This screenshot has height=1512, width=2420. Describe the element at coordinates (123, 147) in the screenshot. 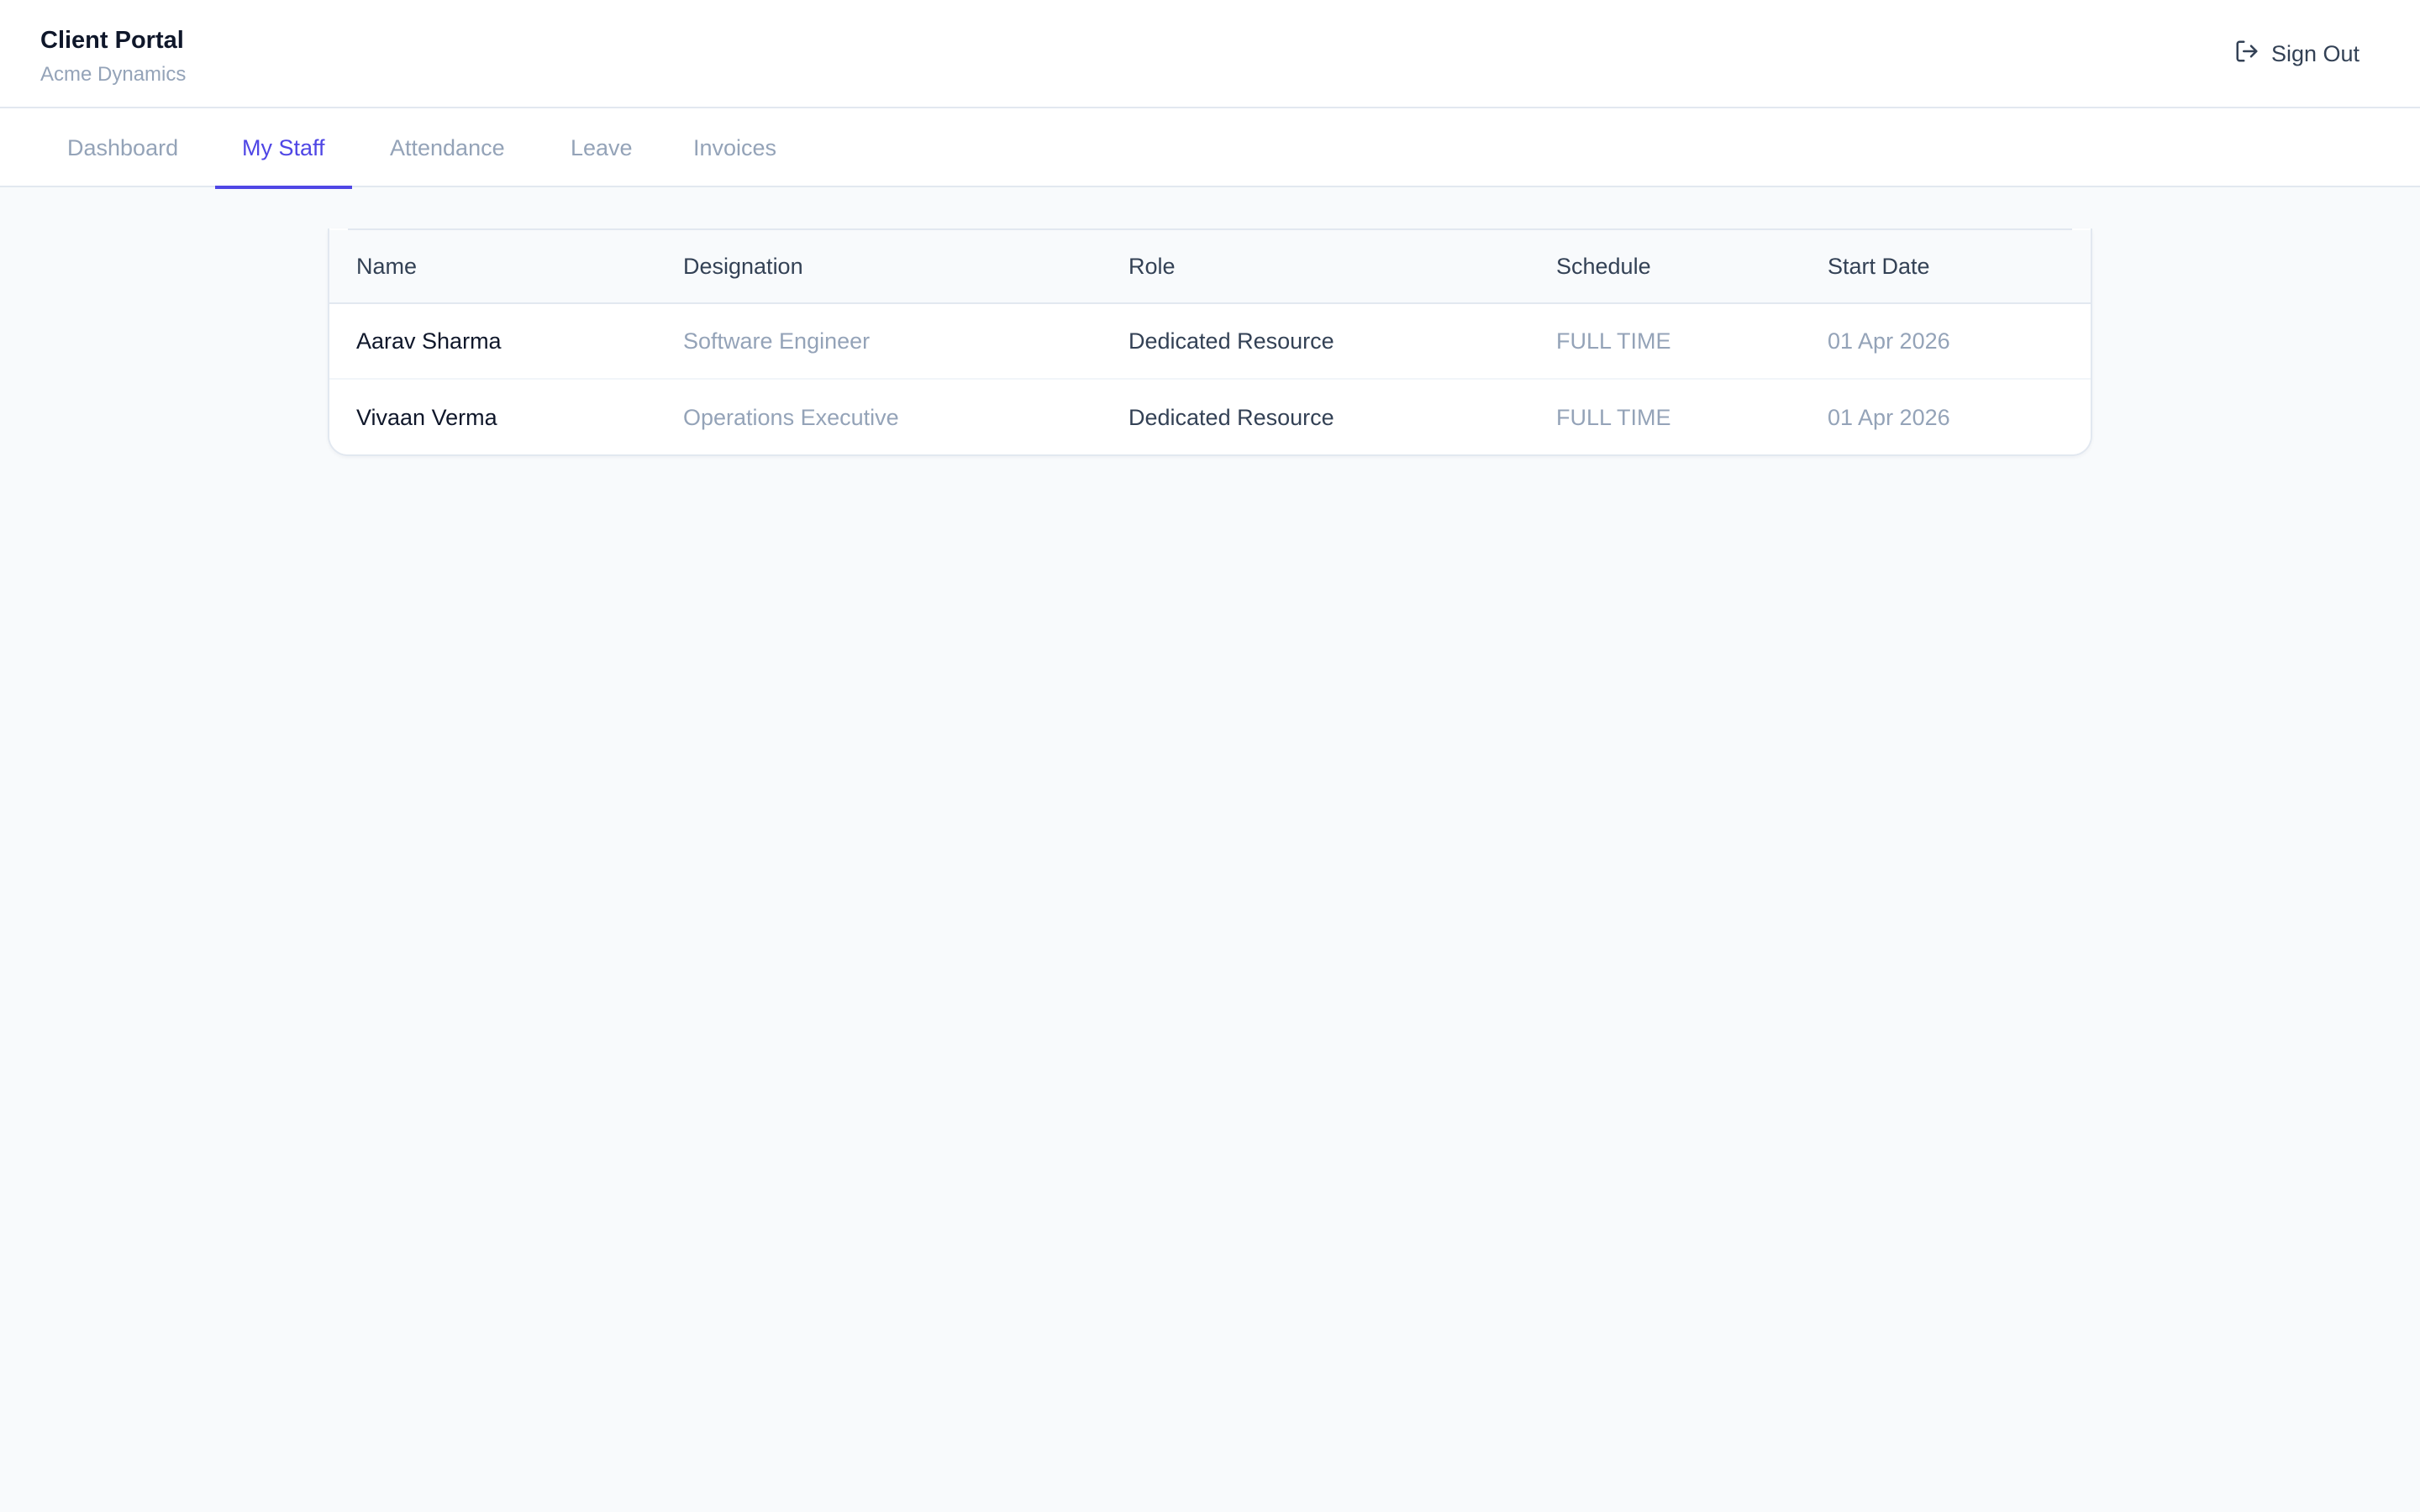

I see `tab-dashboard: Dashboard` at that location.